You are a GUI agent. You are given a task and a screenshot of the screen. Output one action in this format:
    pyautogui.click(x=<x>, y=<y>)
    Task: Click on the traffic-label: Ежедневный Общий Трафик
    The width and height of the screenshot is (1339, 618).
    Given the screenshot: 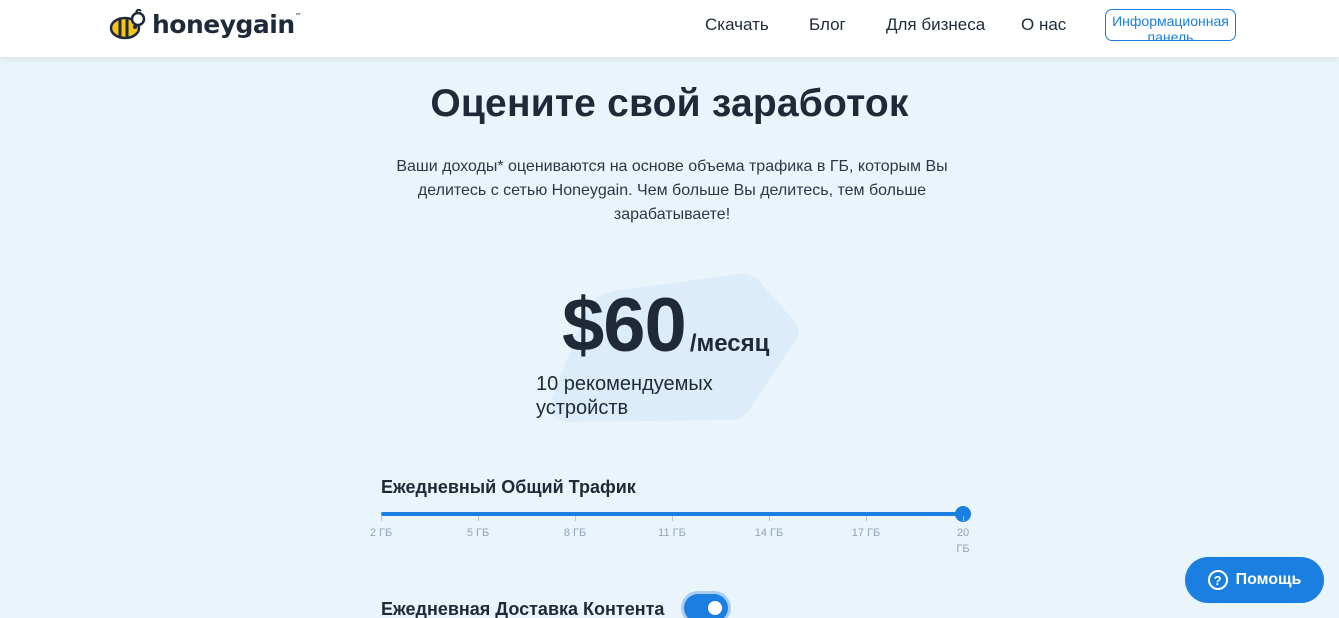 What is the action you would take?
    pyautogui.click(x=508, y=487)
    